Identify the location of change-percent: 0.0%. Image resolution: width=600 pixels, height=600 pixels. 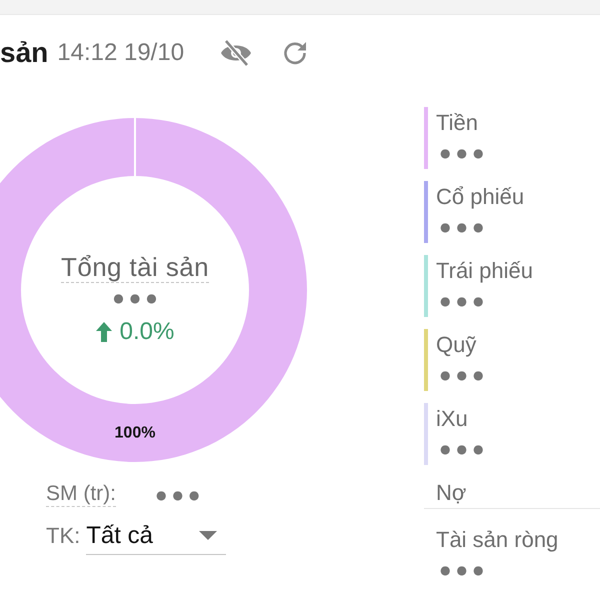
(147, 332).